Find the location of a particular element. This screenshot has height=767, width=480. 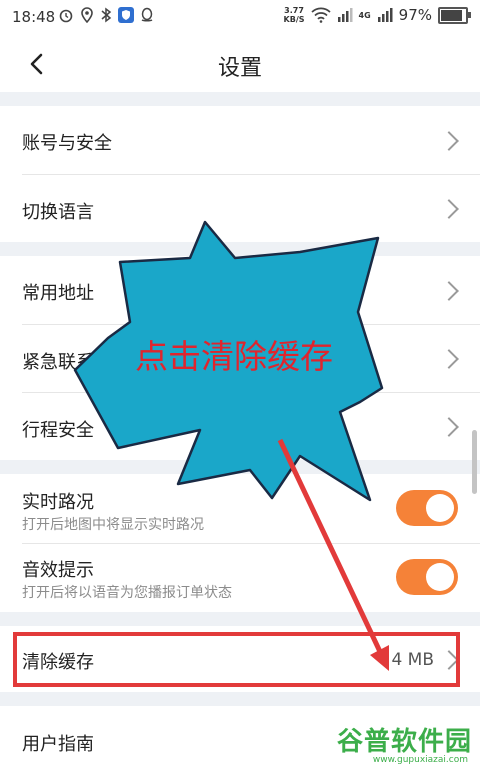

watermark-text: 谷普软件园 is located at coordinates (404, 742).